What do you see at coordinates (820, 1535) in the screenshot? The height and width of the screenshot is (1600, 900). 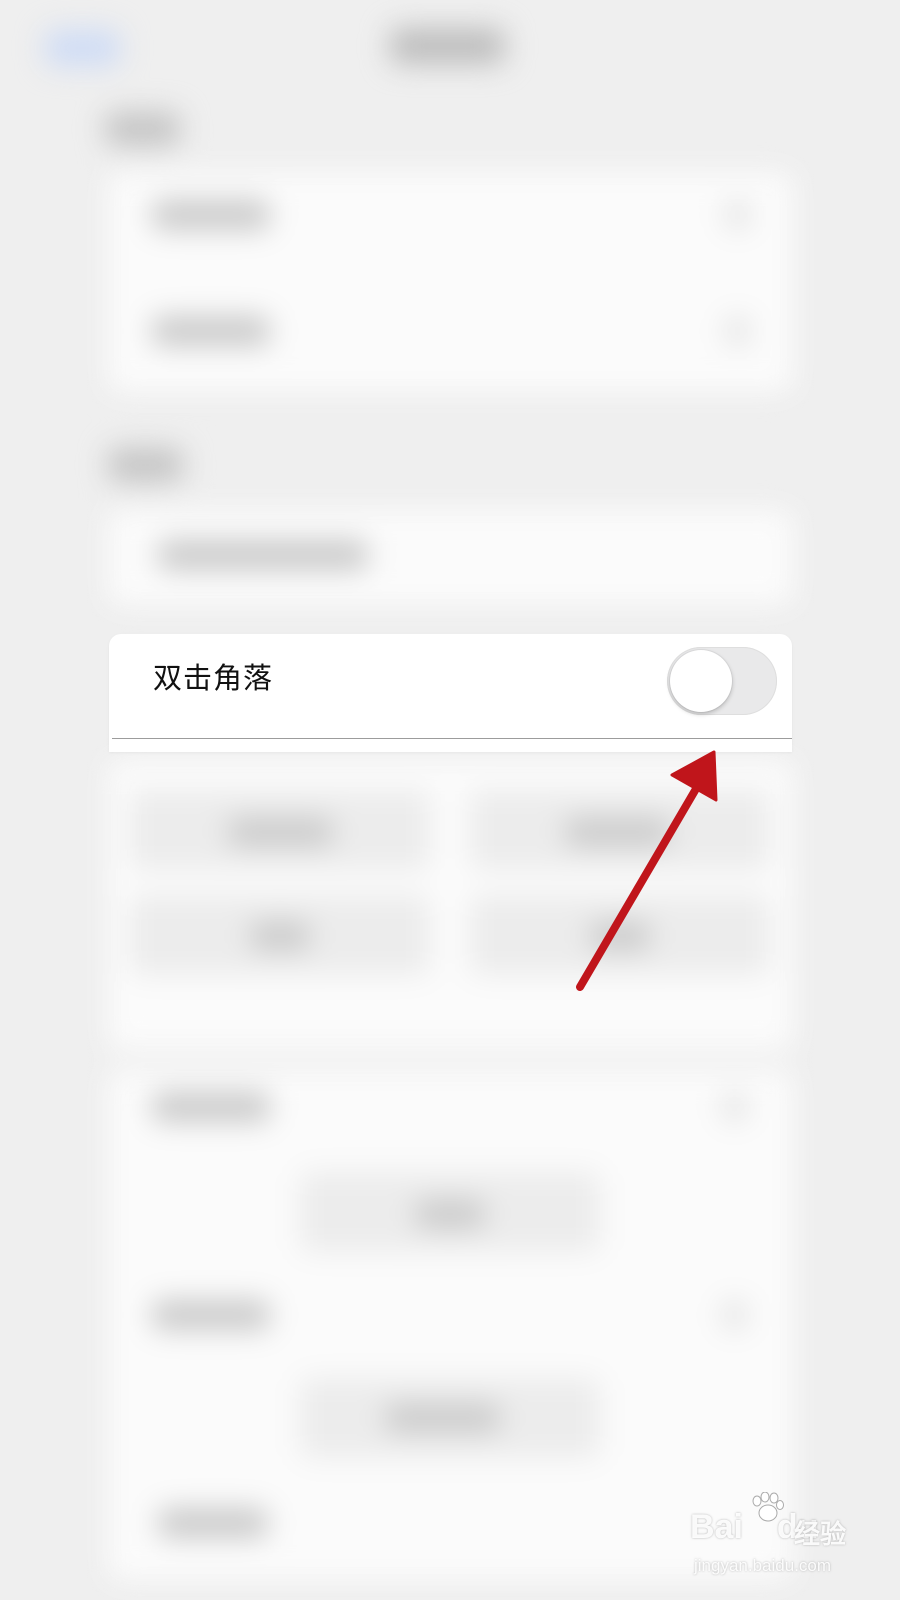 I see `watermark-product: 经验` at bounding box center [820, 1535].